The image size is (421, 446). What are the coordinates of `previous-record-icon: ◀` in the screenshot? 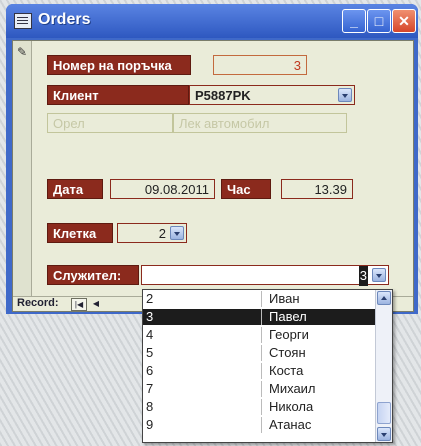 It's located at (96, 303).